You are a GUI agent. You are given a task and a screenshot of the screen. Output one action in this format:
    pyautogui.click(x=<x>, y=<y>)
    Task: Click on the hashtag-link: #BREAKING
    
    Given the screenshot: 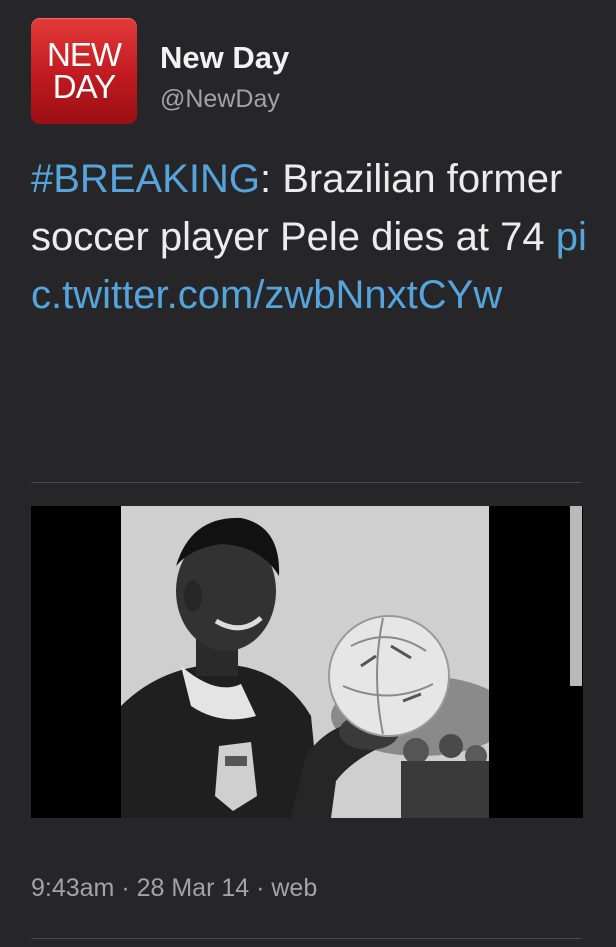 What is the action you would take?
    pyautogui.click(x=145, y=179)
    